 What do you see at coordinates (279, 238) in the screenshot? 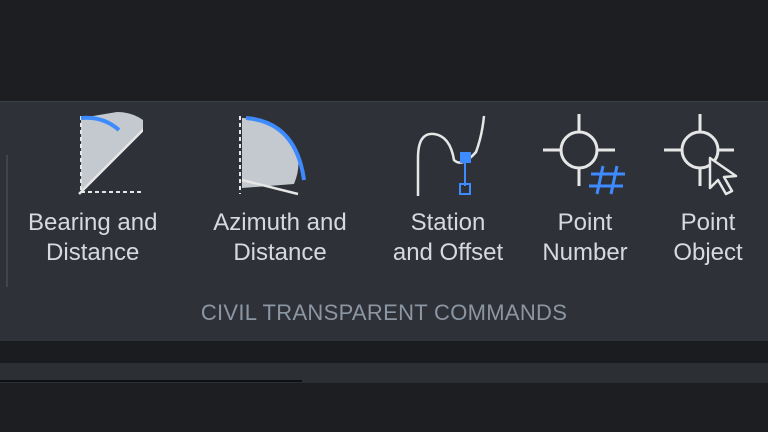
I see `azimuth-and-distance-label: Azimuth and Distance` at bounding box center [279, 238].